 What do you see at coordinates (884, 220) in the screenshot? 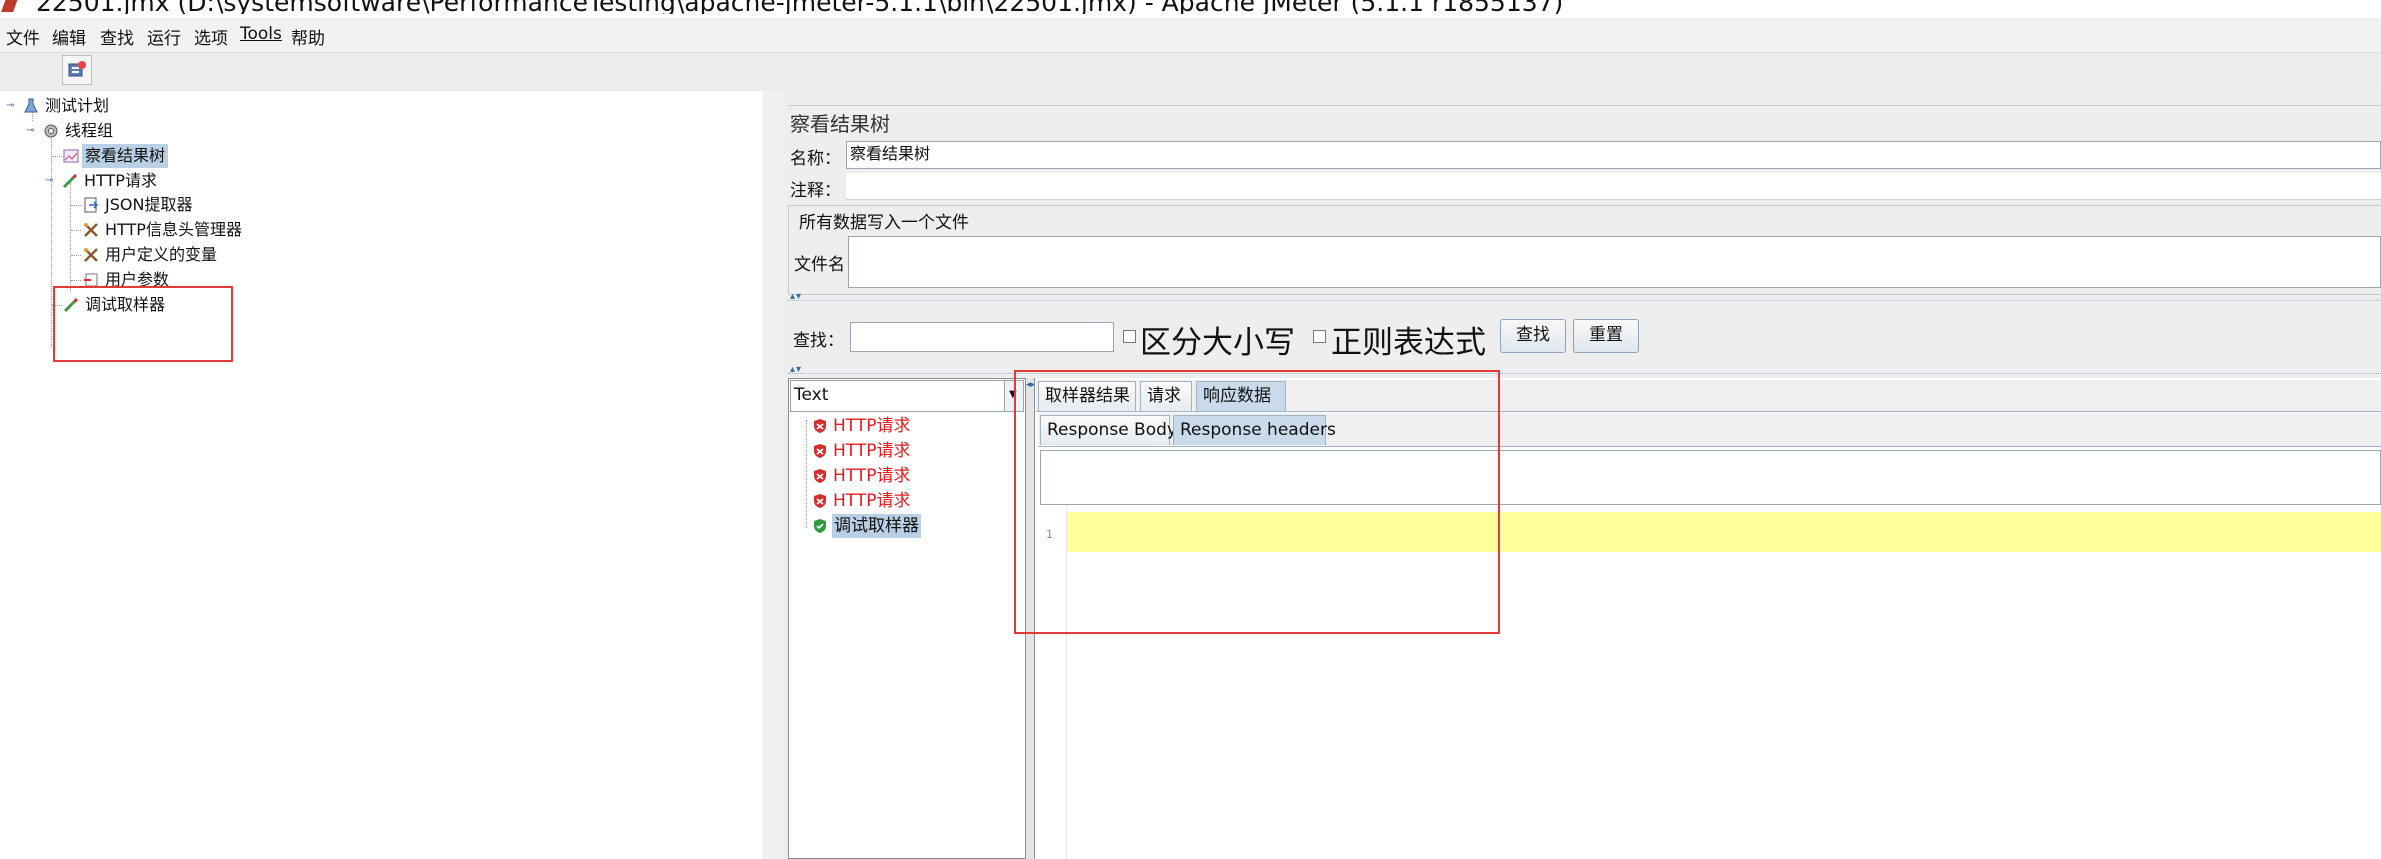
I see `file-group-label: 所有数据写入一个文件` at bounding box center [884, 220].